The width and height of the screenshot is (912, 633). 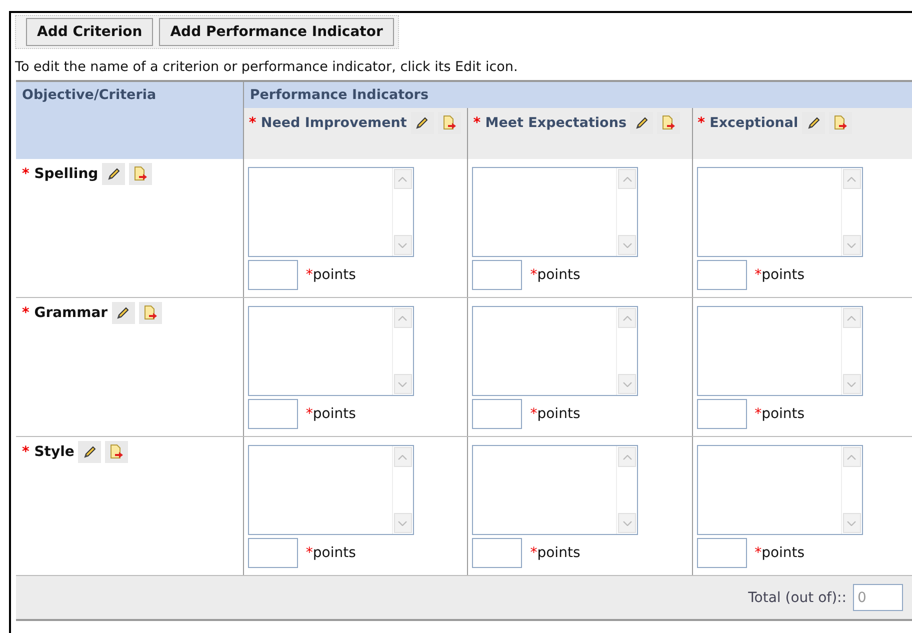 I want to click on criterion-name: * Spelling, so click(x=60, y=174).